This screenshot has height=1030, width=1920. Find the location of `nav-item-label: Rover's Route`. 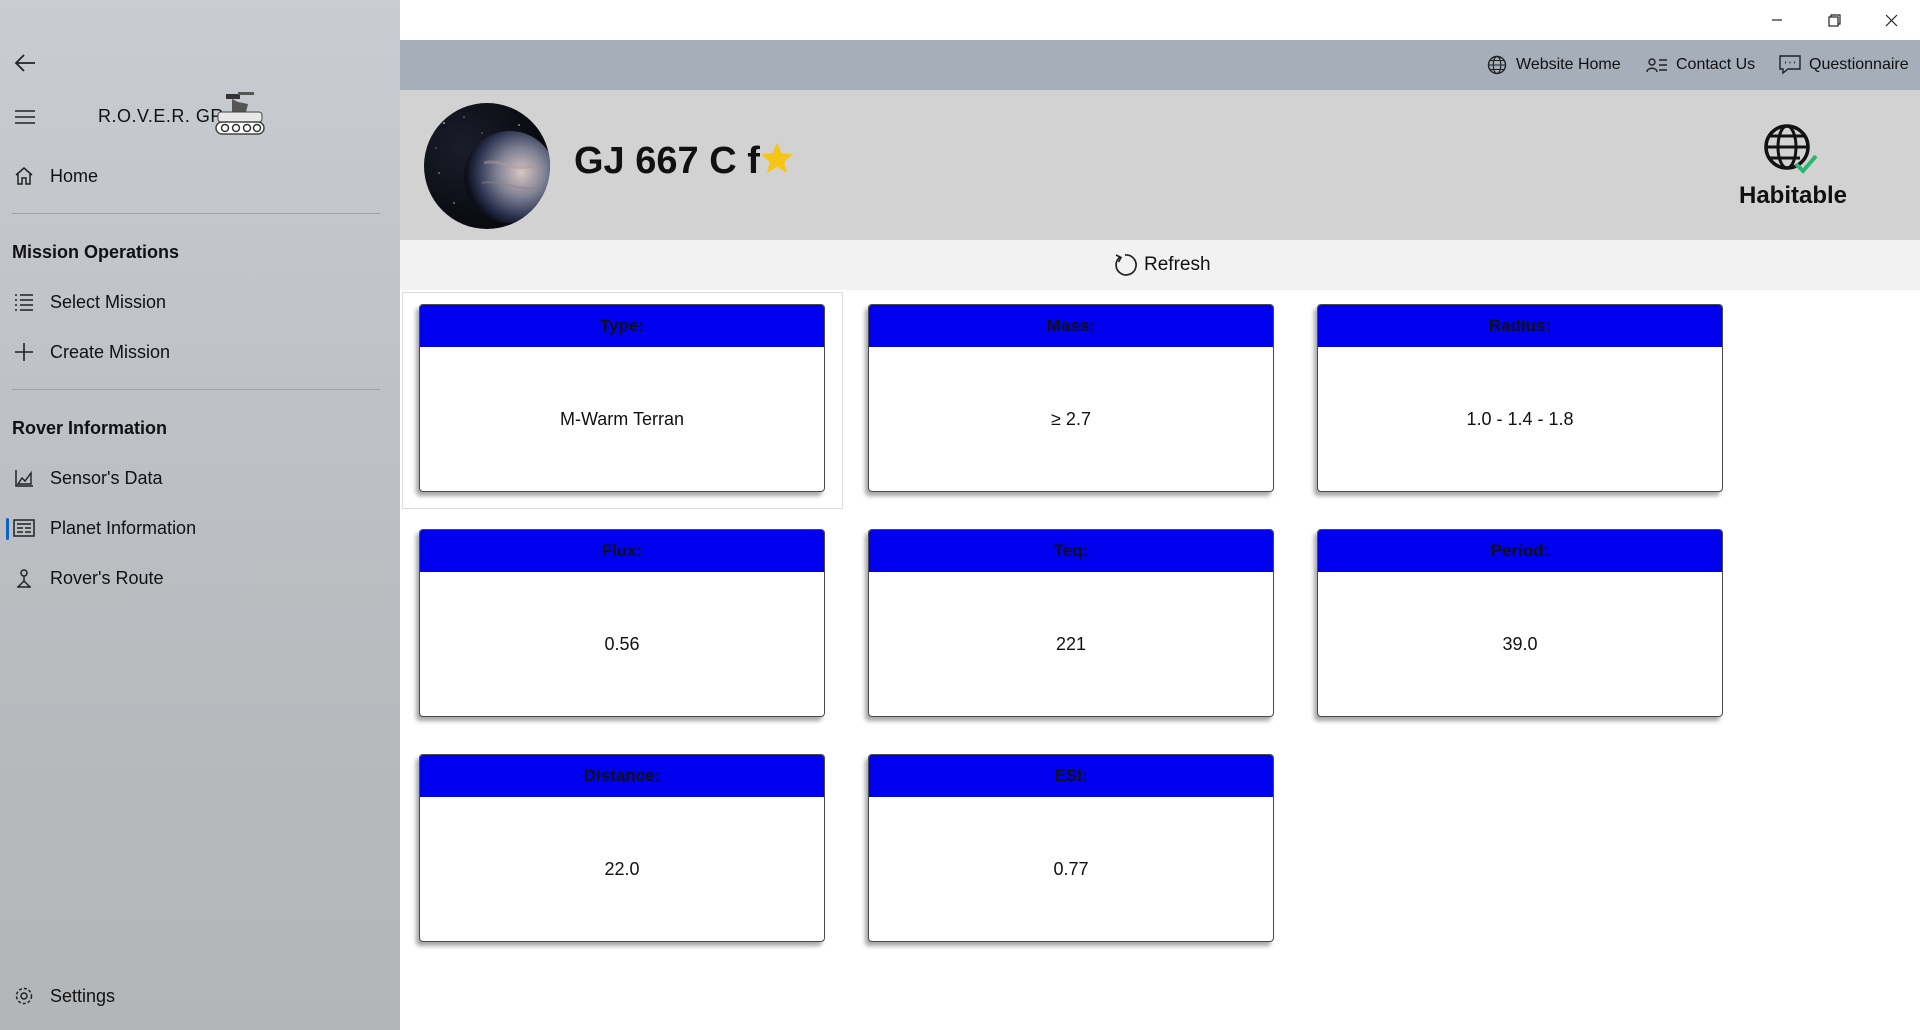

nav-item-label: Rover's Route is located at coordinates (107, 578).